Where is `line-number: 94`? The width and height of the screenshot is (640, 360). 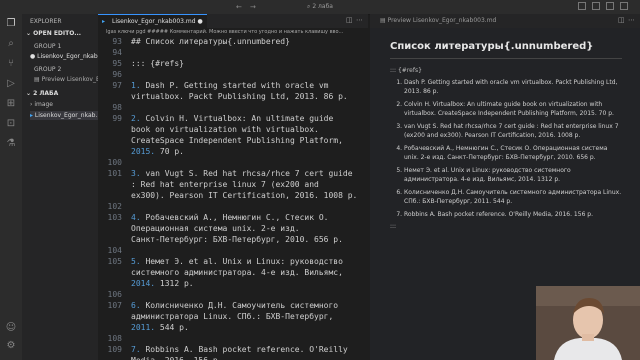 line-number: 94 is located at coordinates (117, 52).